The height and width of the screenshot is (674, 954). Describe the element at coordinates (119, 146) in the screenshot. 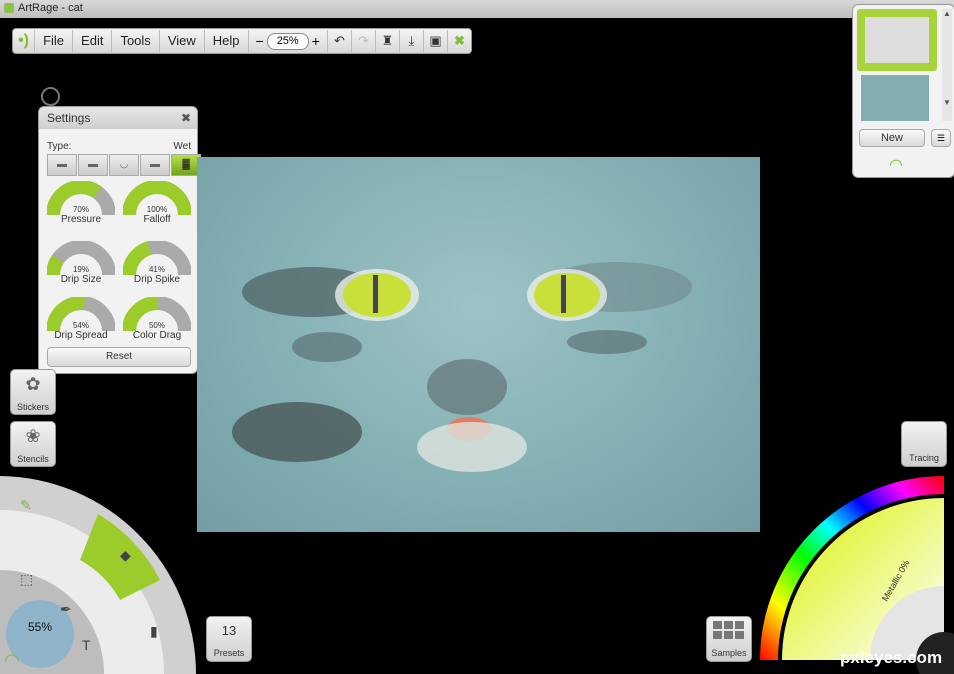

I see `type-row: Type: Wet` at that location.